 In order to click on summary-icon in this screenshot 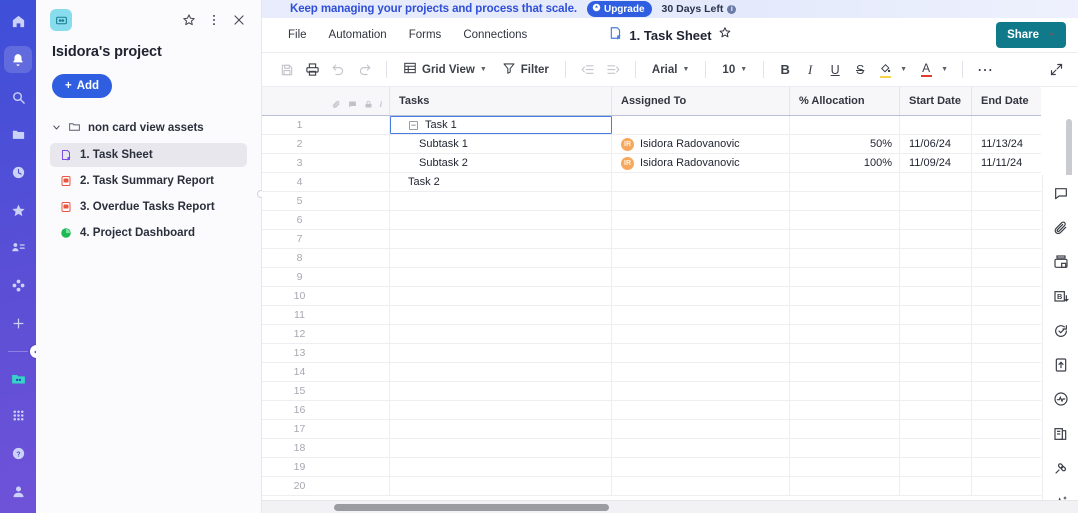, I will do `click(1061, 433)`.